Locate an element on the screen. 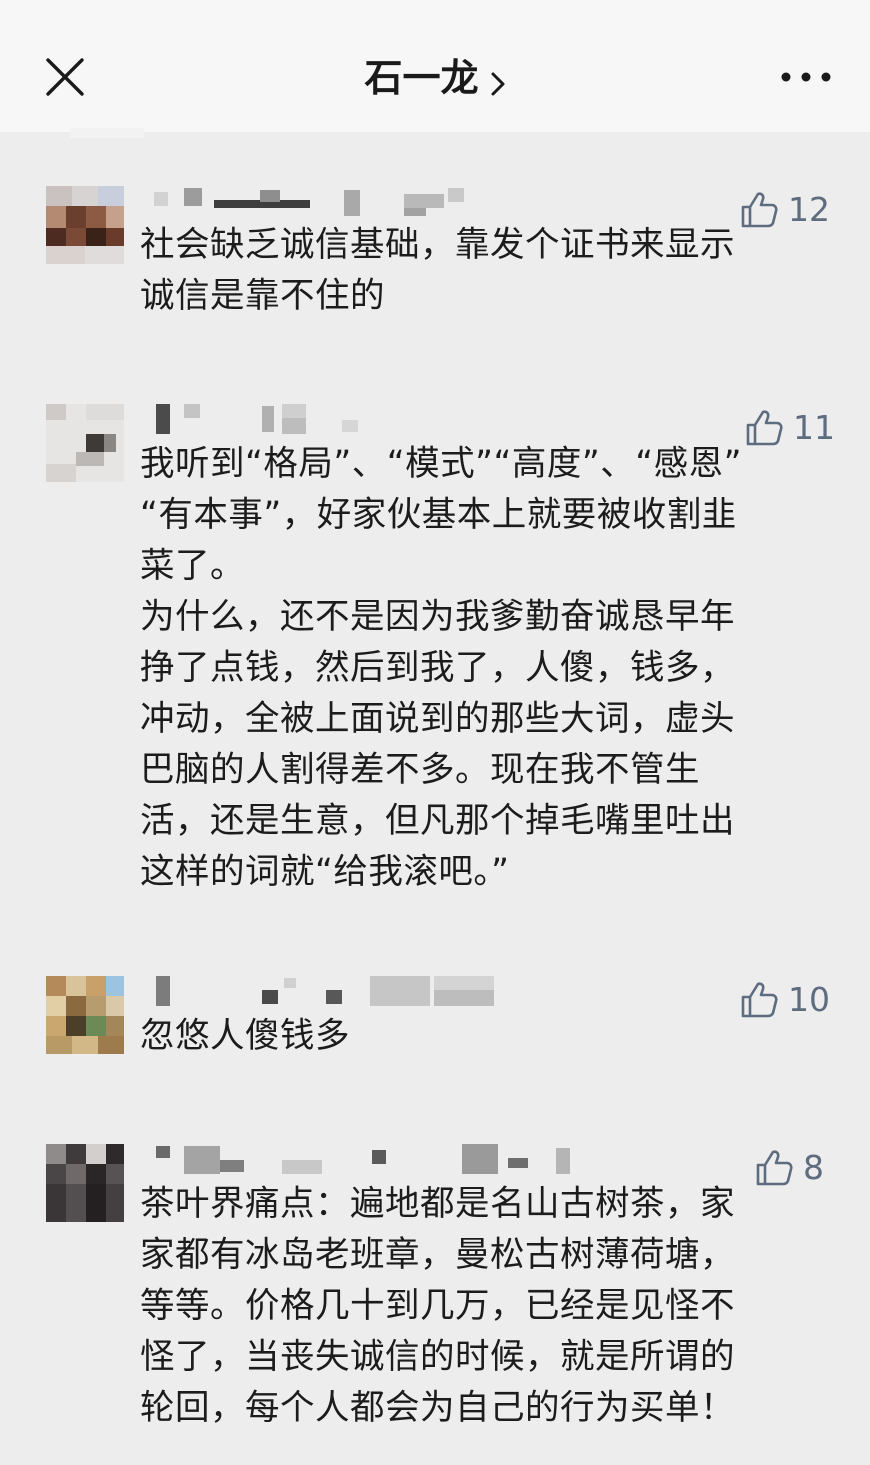 The width and height of the screenshot is (870, 1465). comment-text: 忽悠人傻钱多 is located at coordinates (480, 1036).